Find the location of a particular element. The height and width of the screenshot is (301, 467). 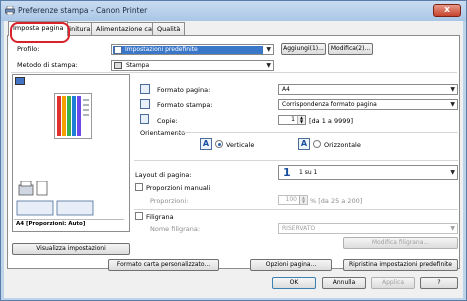

ok-button: OK is located at coordinates (294, 283).